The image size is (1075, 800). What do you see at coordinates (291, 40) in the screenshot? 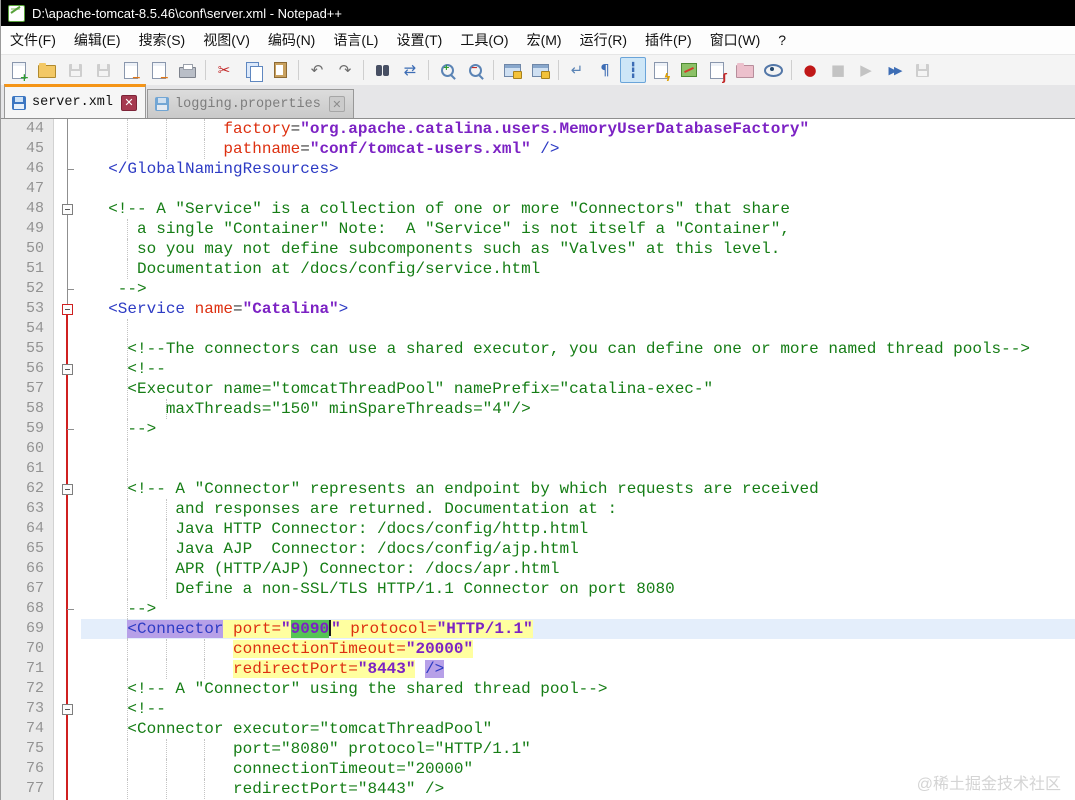
I see `menu-item-4: 编码(N)` at bounding box center [291, 40].